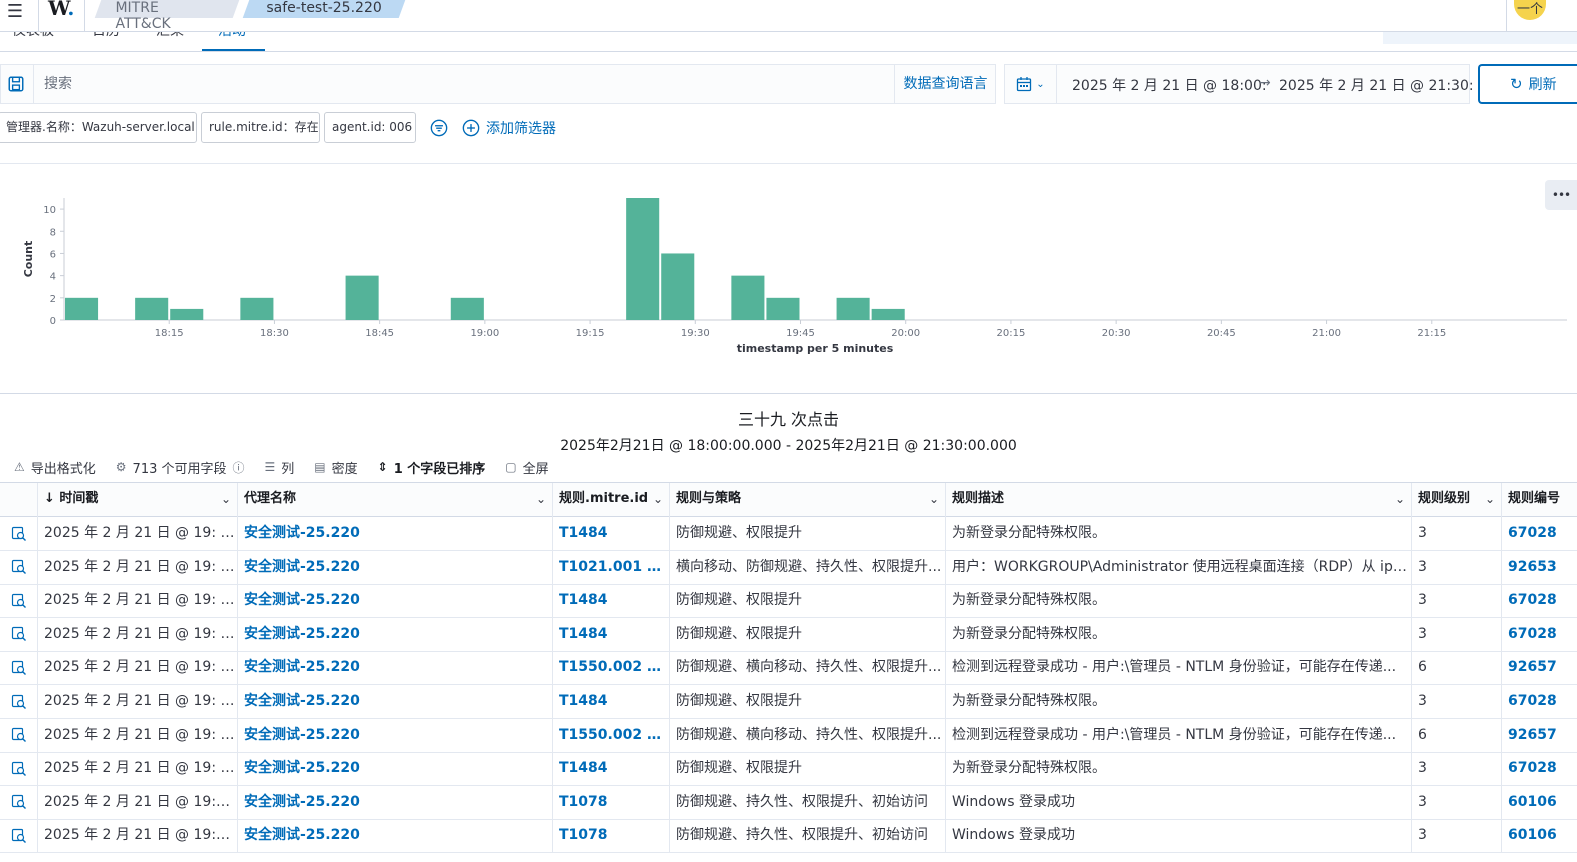  What do you see at coordinates (815, 348) in the screenshot?
I see `x-axis-label: timestamp per 5 minutes` at bounding box center [815, 348].